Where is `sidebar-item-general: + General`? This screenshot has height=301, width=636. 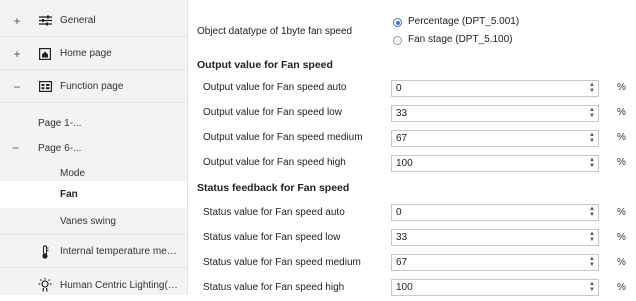 sidebar-item-general: + General is located at coordinates (93, 21).